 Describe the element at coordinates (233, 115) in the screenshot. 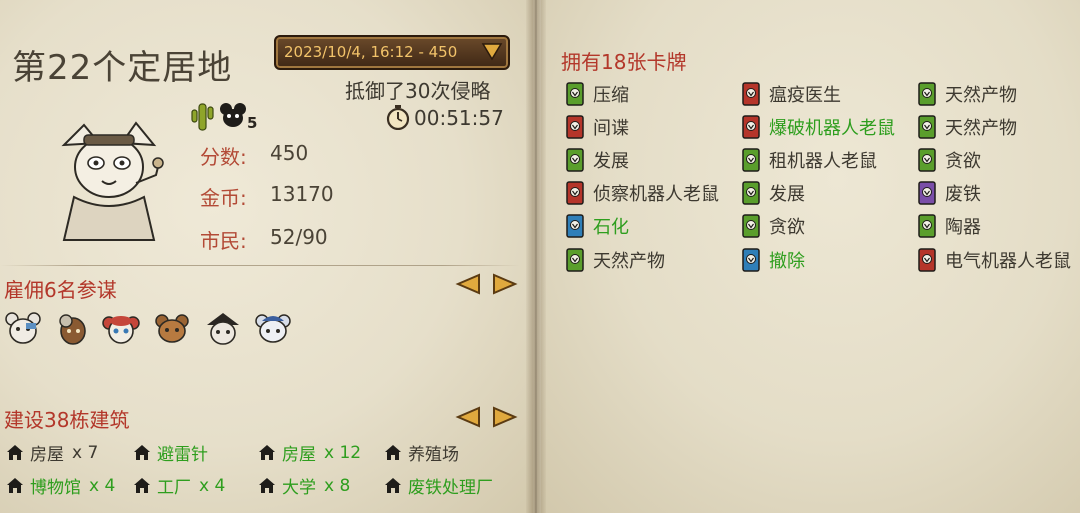

I see `mouse-head-icon` at that location.